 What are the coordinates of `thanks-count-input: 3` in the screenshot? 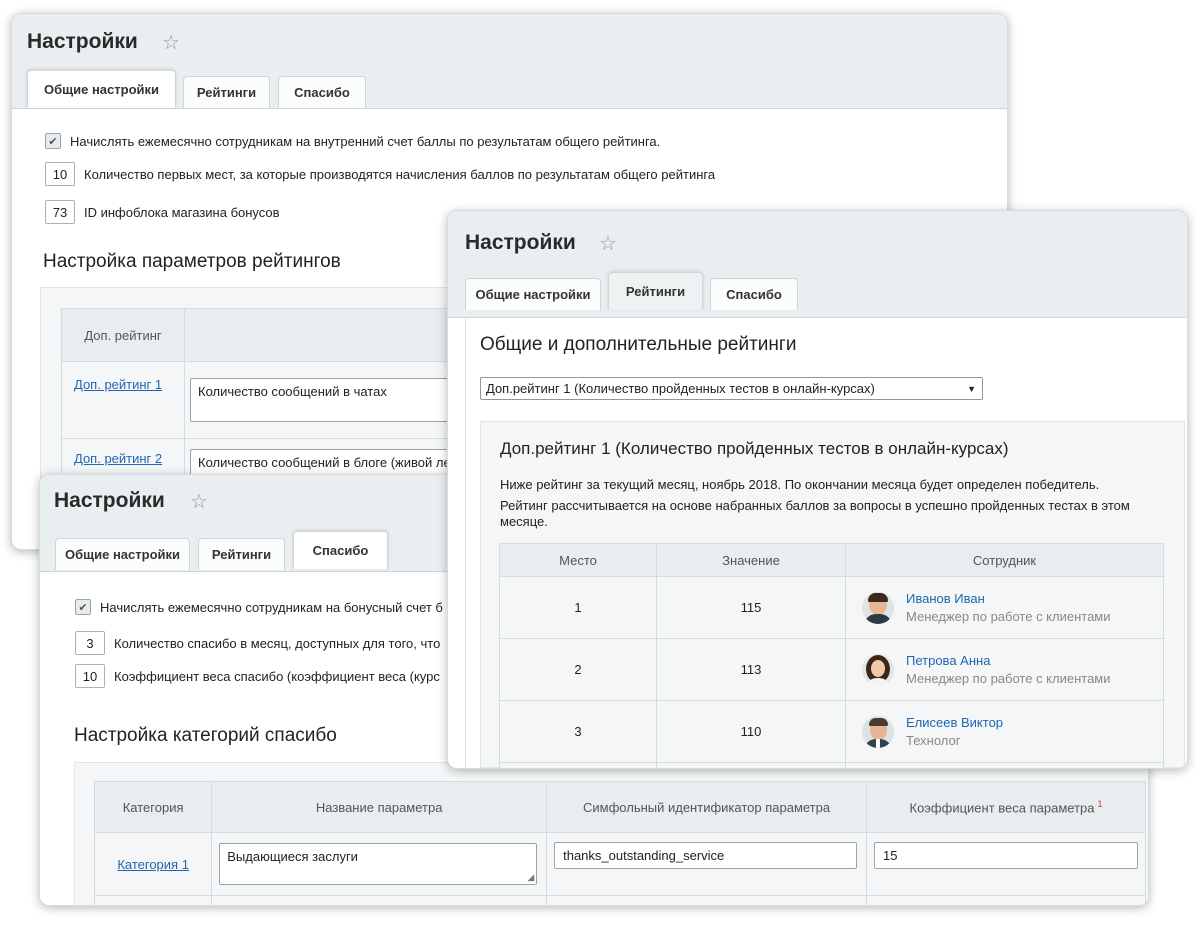 It's located at (90, 643).